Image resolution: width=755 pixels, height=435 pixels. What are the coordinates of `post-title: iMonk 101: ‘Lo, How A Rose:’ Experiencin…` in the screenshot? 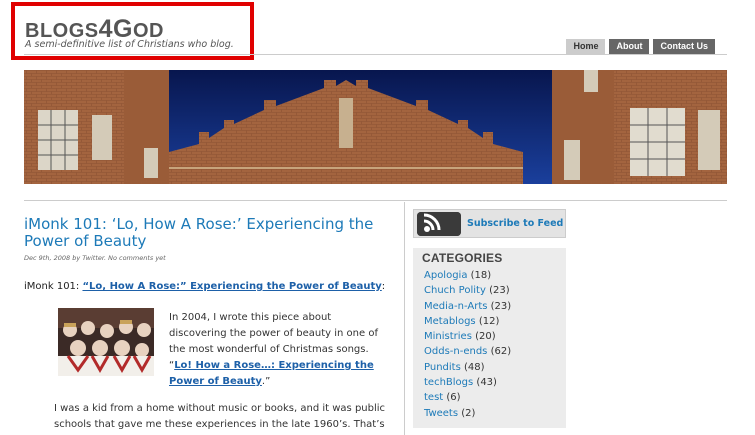 It's located at (209, 233).